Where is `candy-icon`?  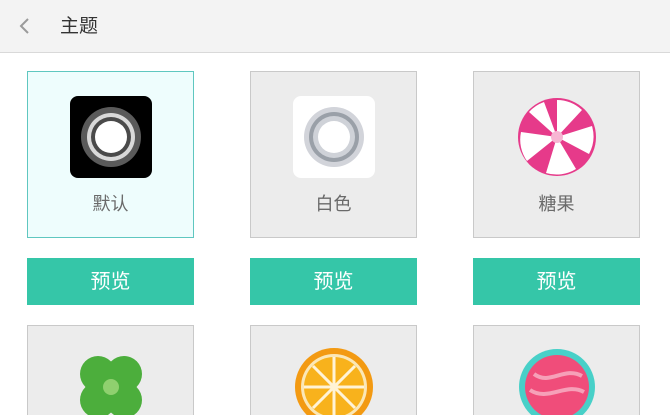
candy-icon is located at coordinates (557, 137).